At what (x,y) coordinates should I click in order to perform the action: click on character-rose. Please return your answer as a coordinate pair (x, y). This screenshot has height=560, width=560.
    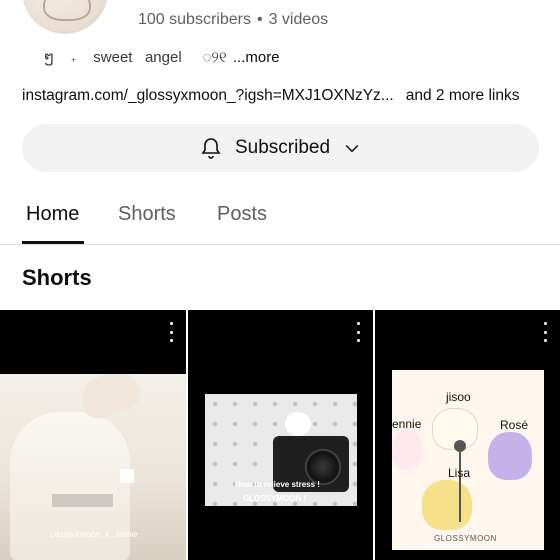
    Looking at the image, I should click on (510, 456).